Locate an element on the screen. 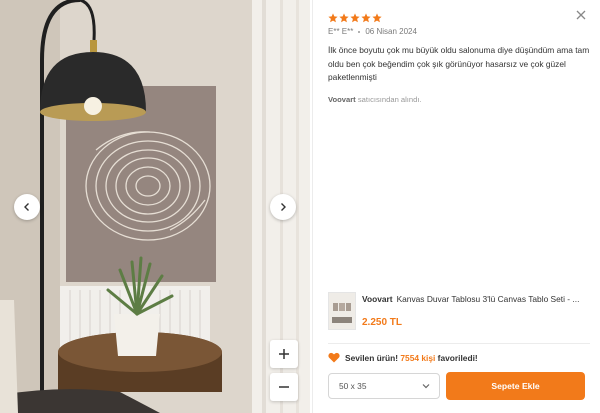  favorites-suffix: favoriledi! is located at coordinates (457, 357).